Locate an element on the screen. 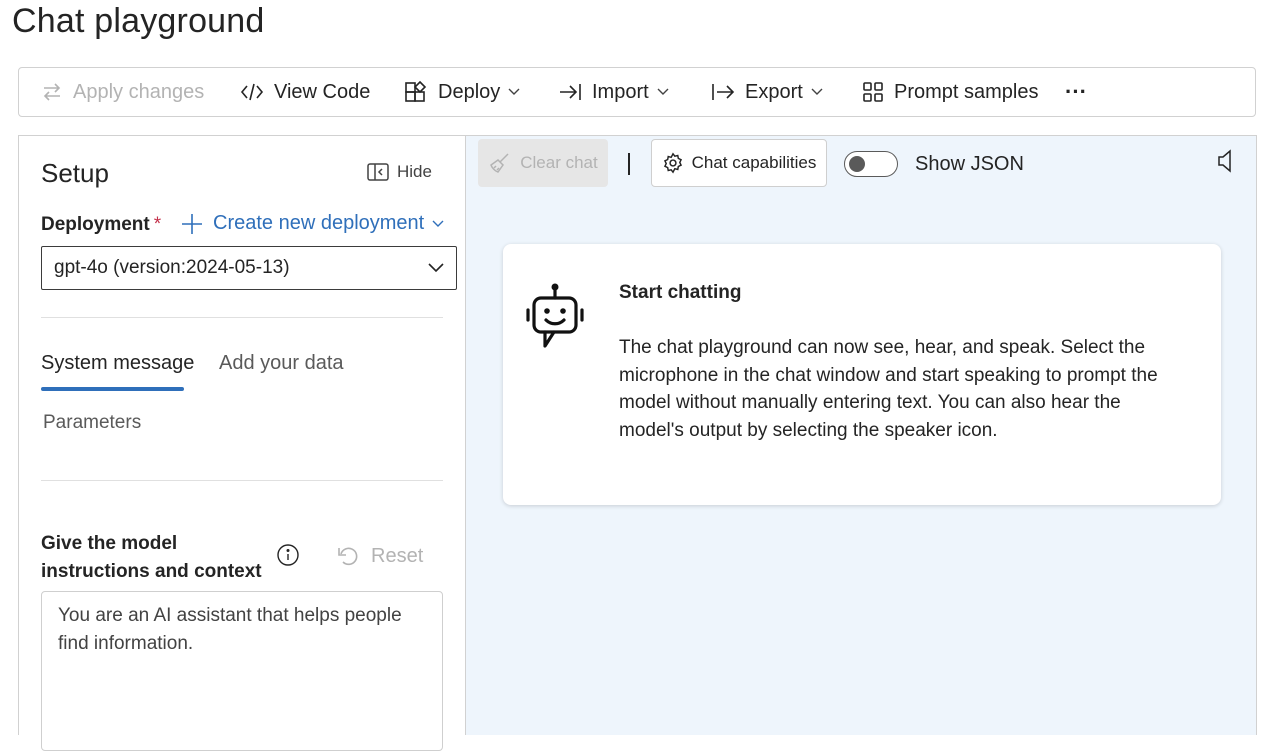 This screenshot has height=751, width=1280. clear-chat-button: Clear chat is located at coordinates (543, 163).